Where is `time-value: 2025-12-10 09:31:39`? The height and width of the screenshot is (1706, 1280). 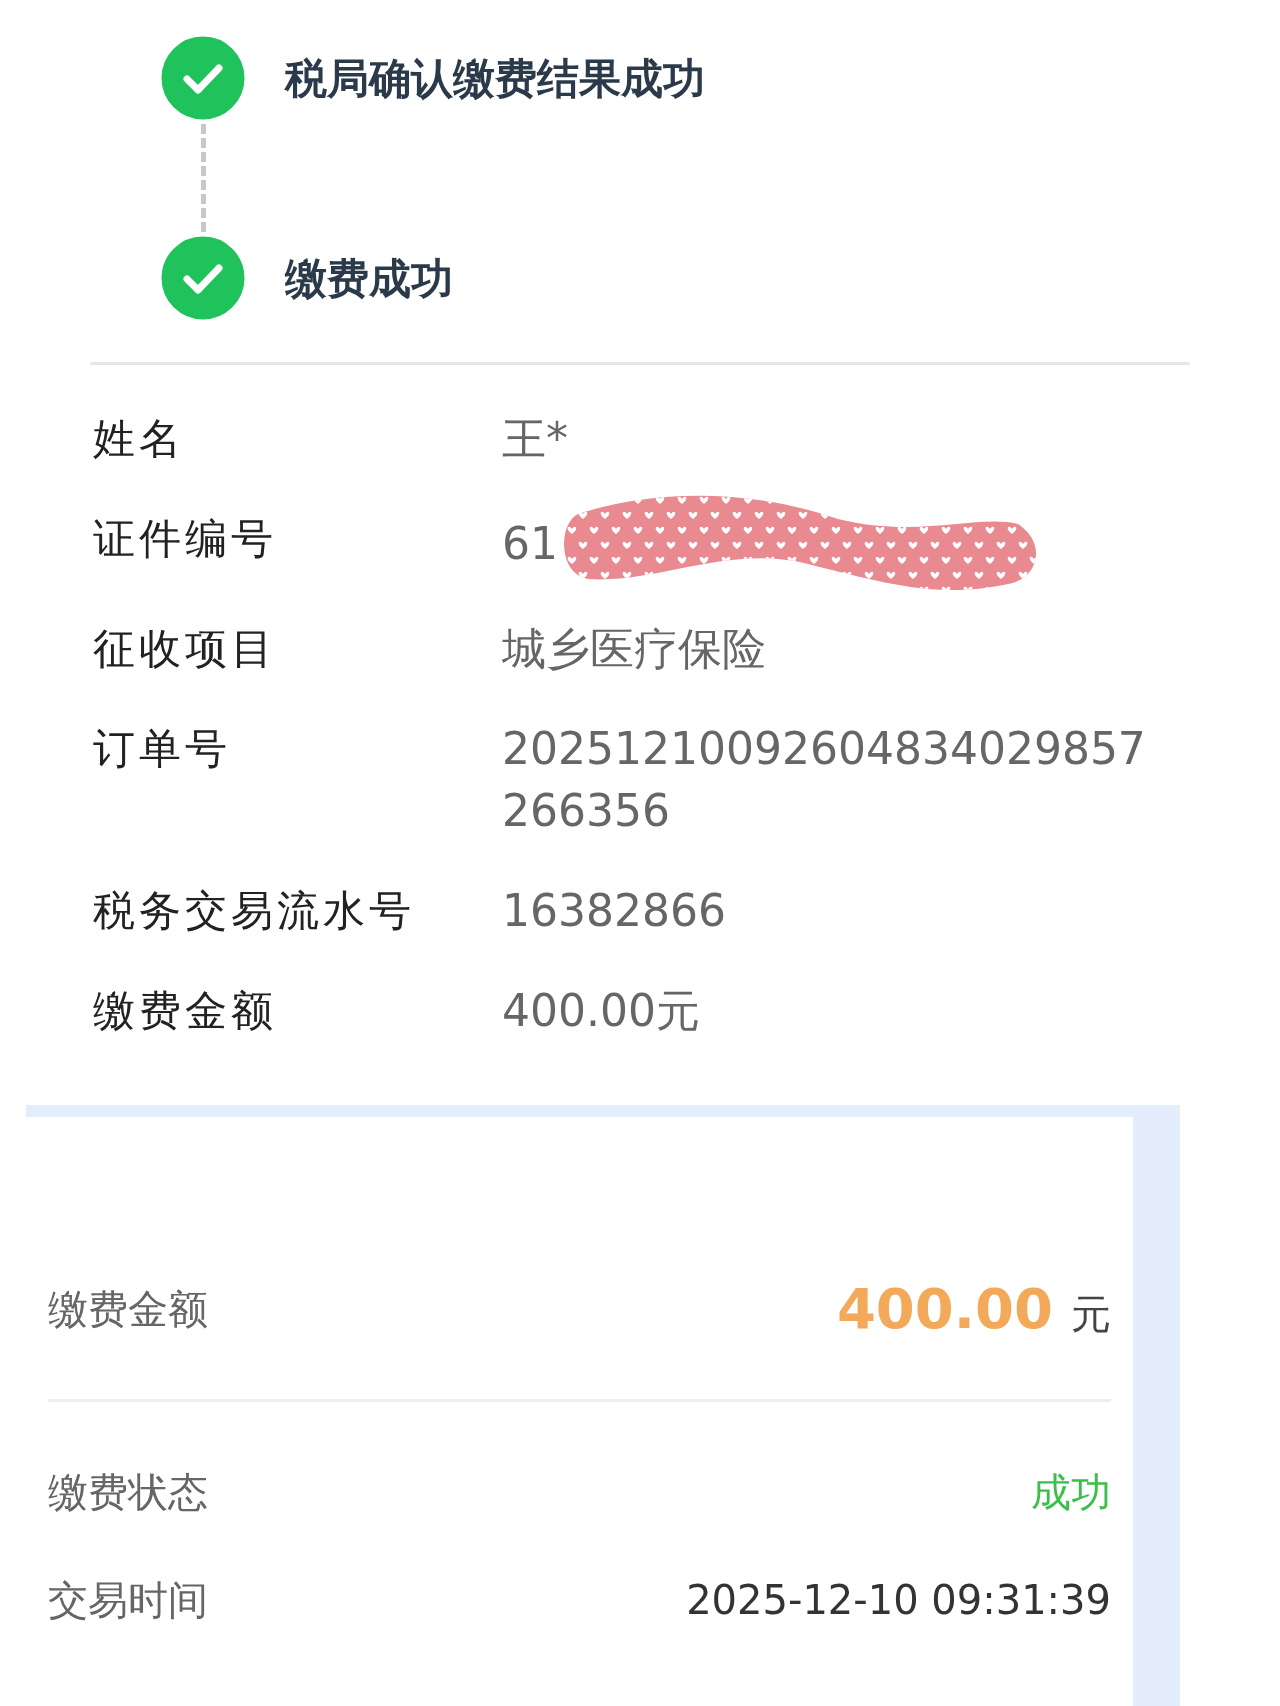
time-value: 2025-12-10 09:31:39 is located at coordinates (898, 1600).